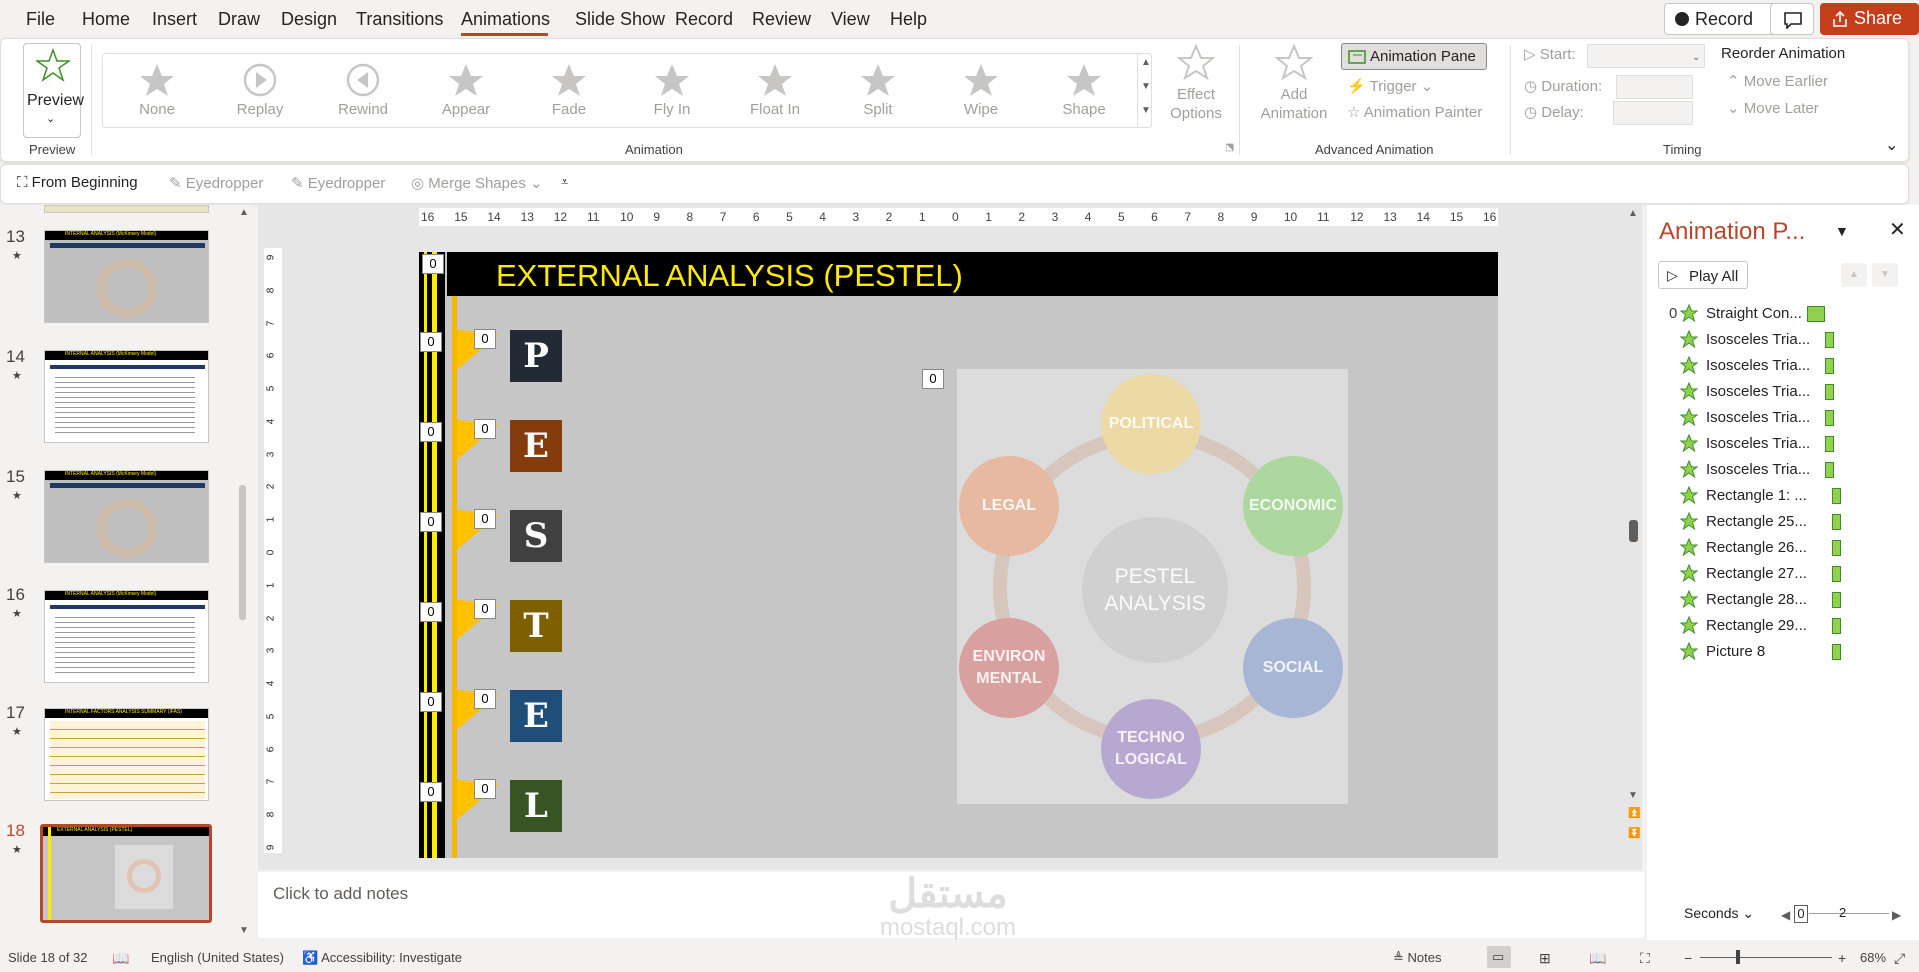 The height and width of the screenshot is (972, 1919). I want to click on duration-input, so click(1654, 87).